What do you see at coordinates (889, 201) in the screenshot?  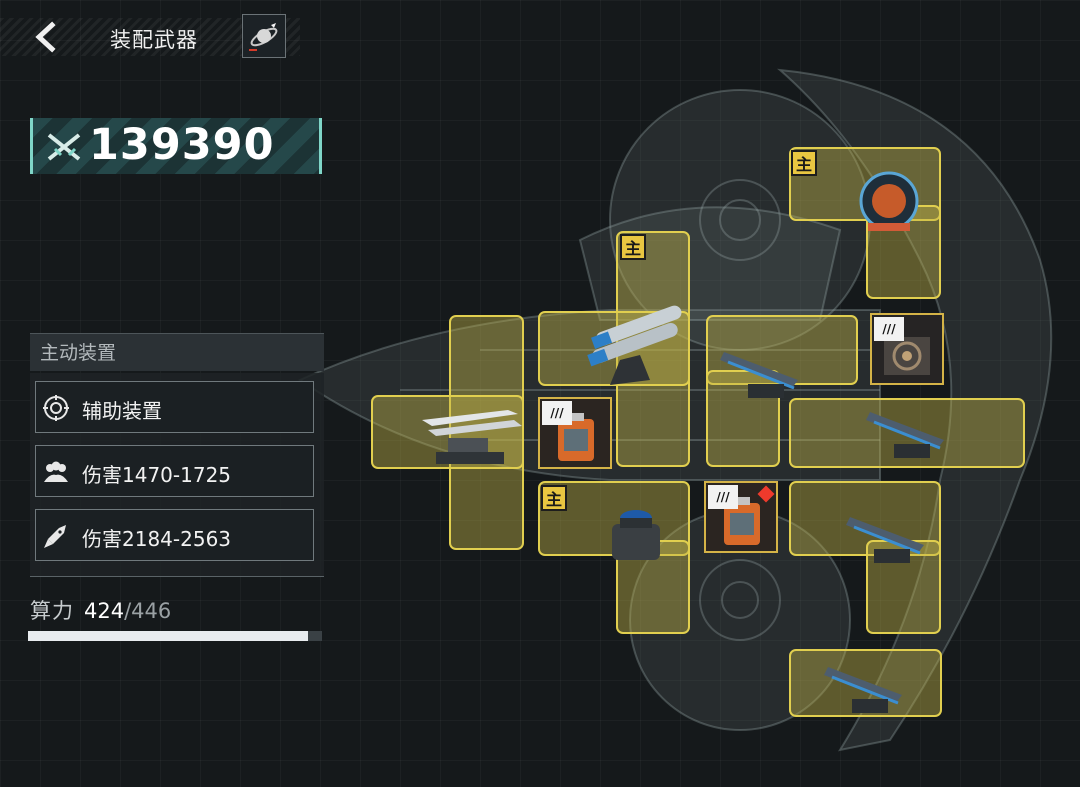 I see `shield-generator-icon` at bounding box center [889, 201].